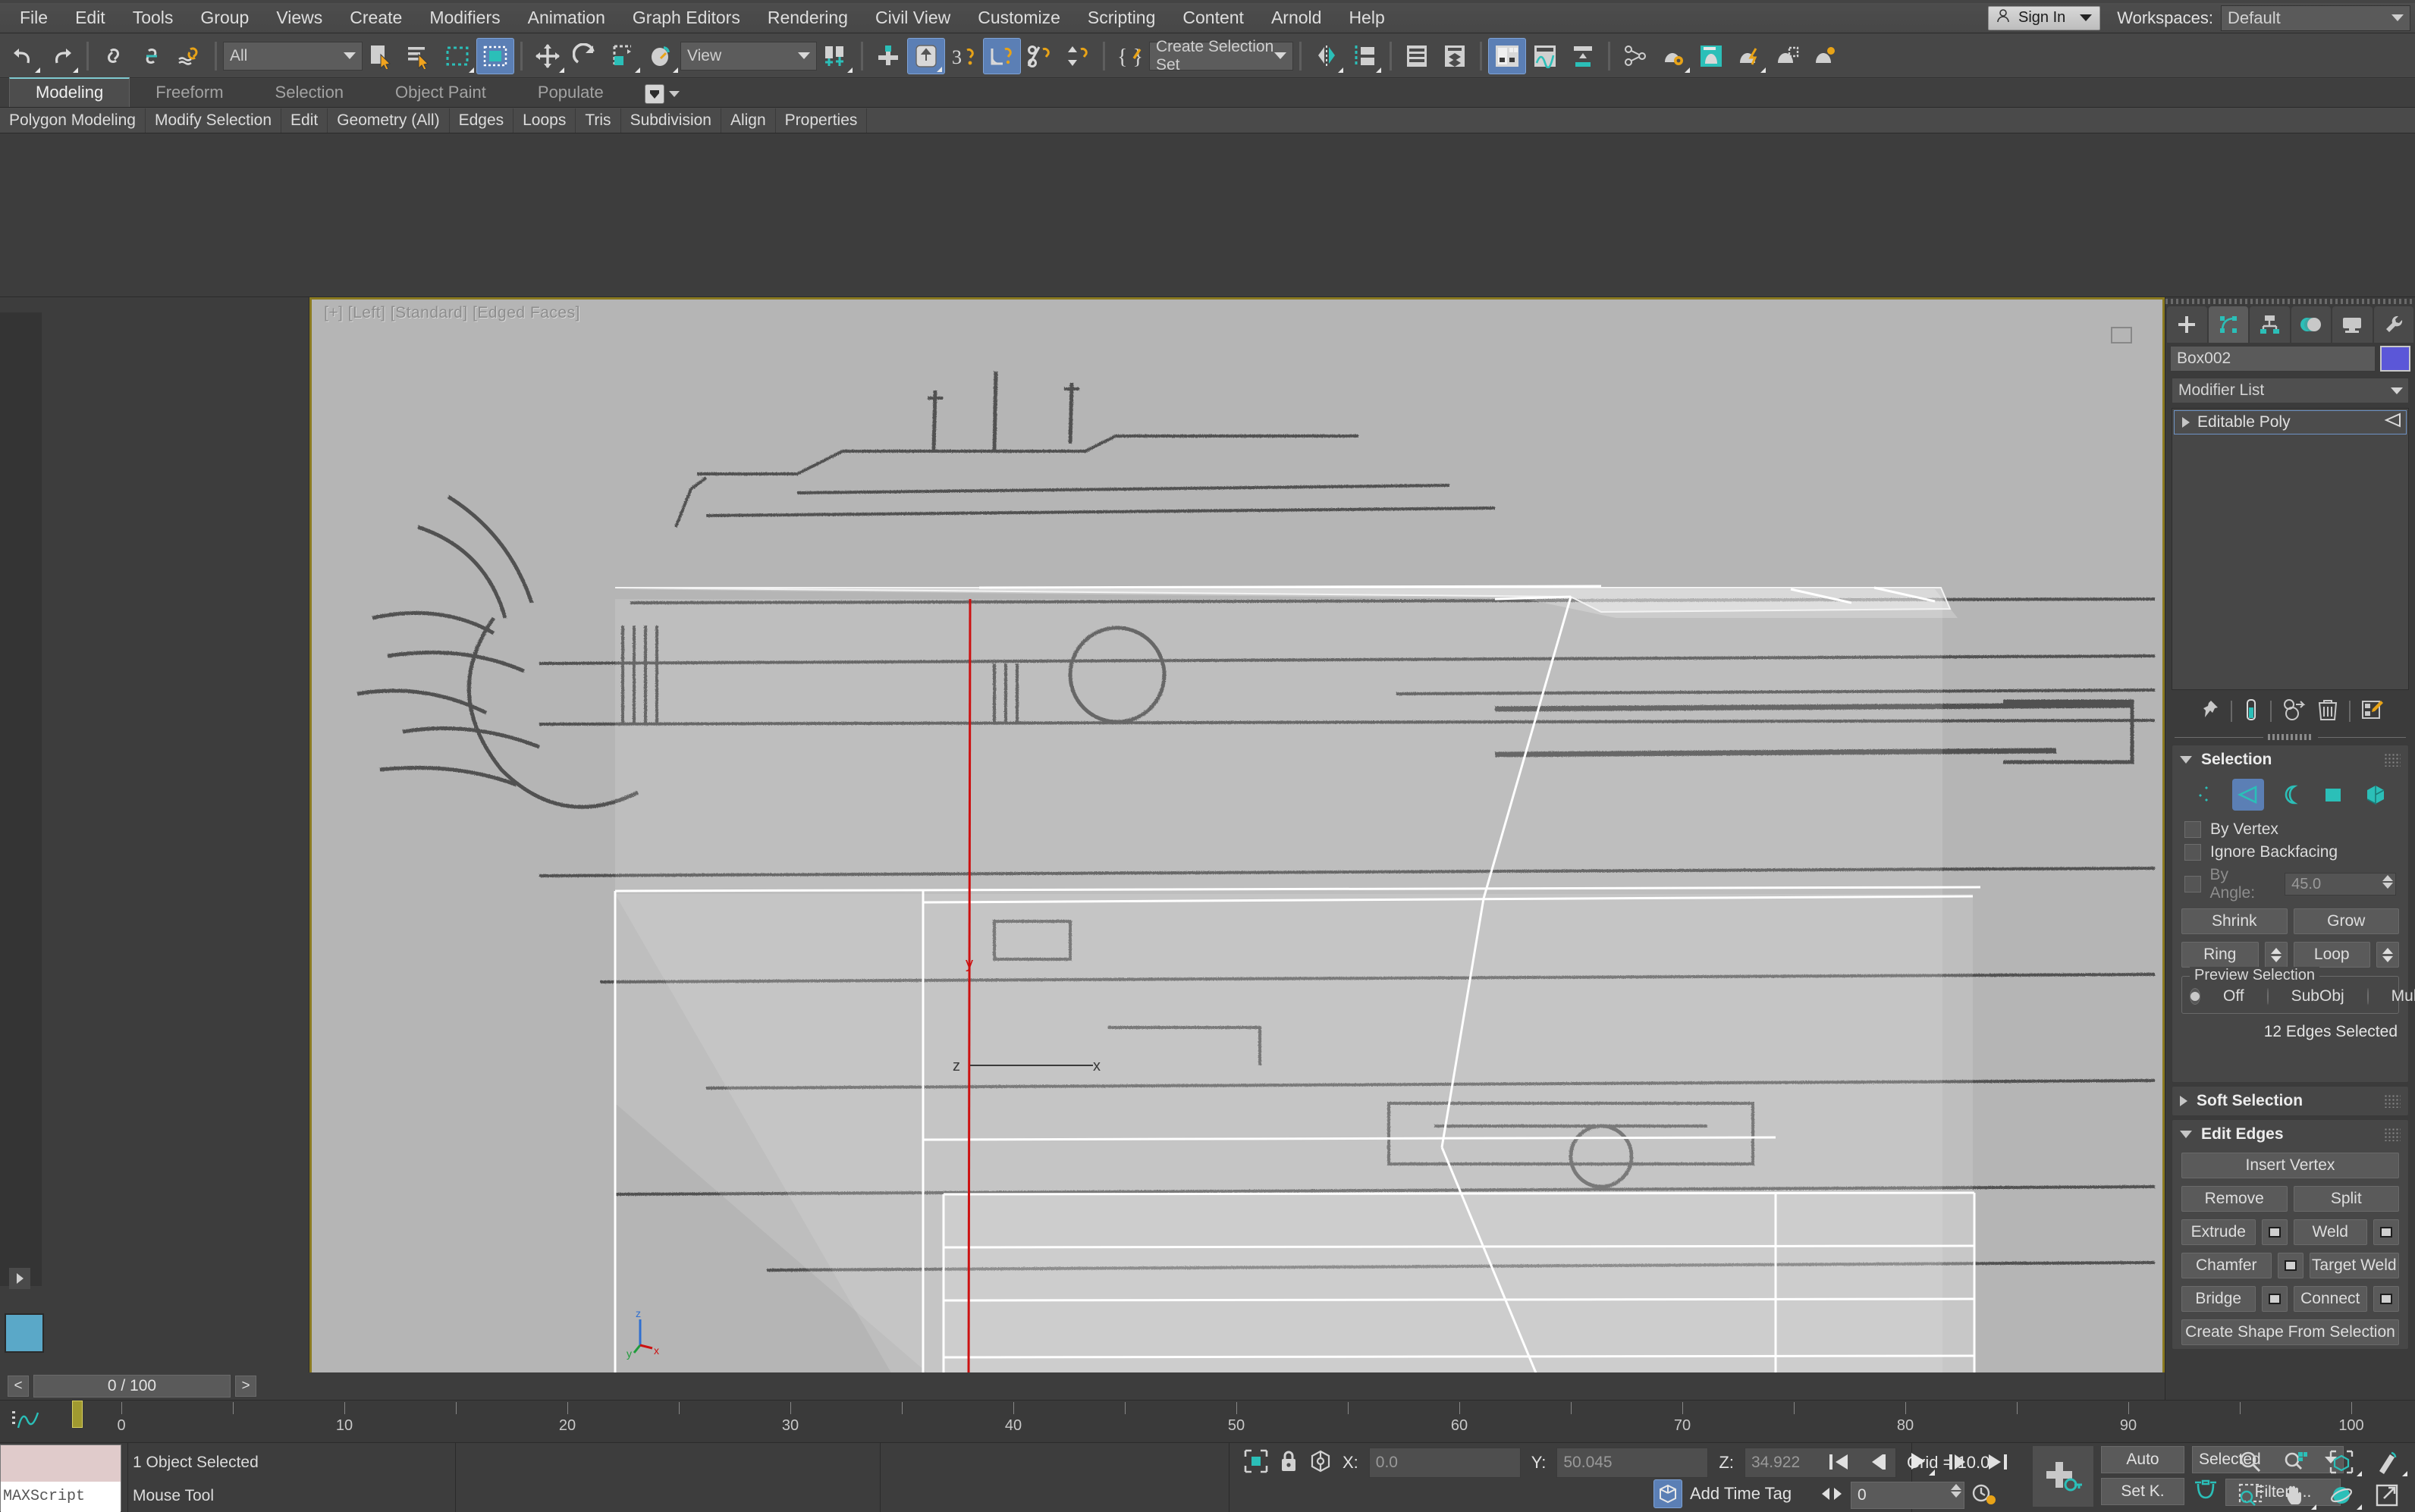 Image resolution: width=2415 pixels, height=1512 pixels. I want to click on menu-civil-view: Civil View, so click(913, 18).